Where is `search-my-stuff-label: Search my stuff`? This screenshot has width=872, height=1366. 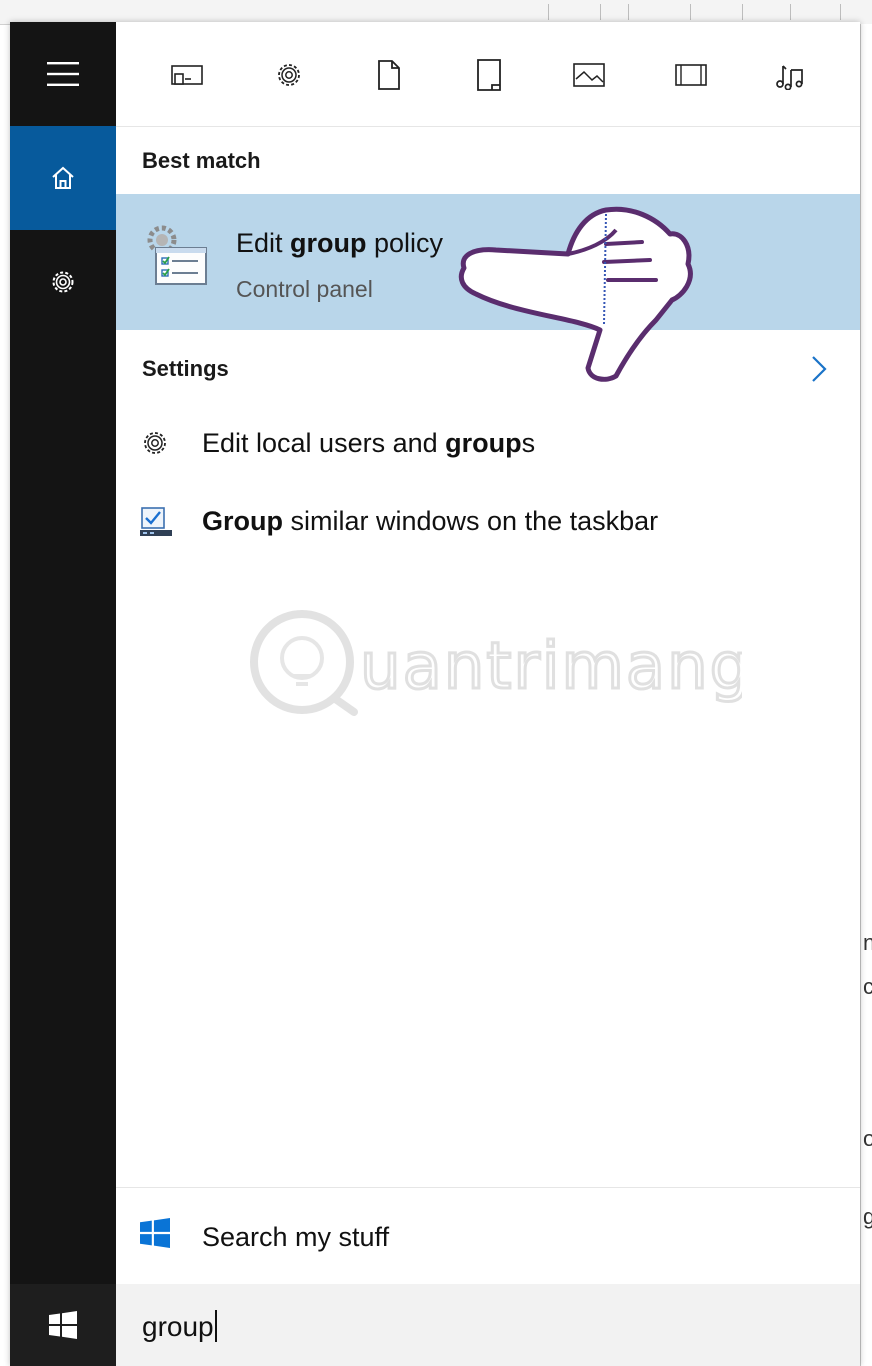
search-my-stuff-label: Search my stuff is located at coordinates (296, 1237).